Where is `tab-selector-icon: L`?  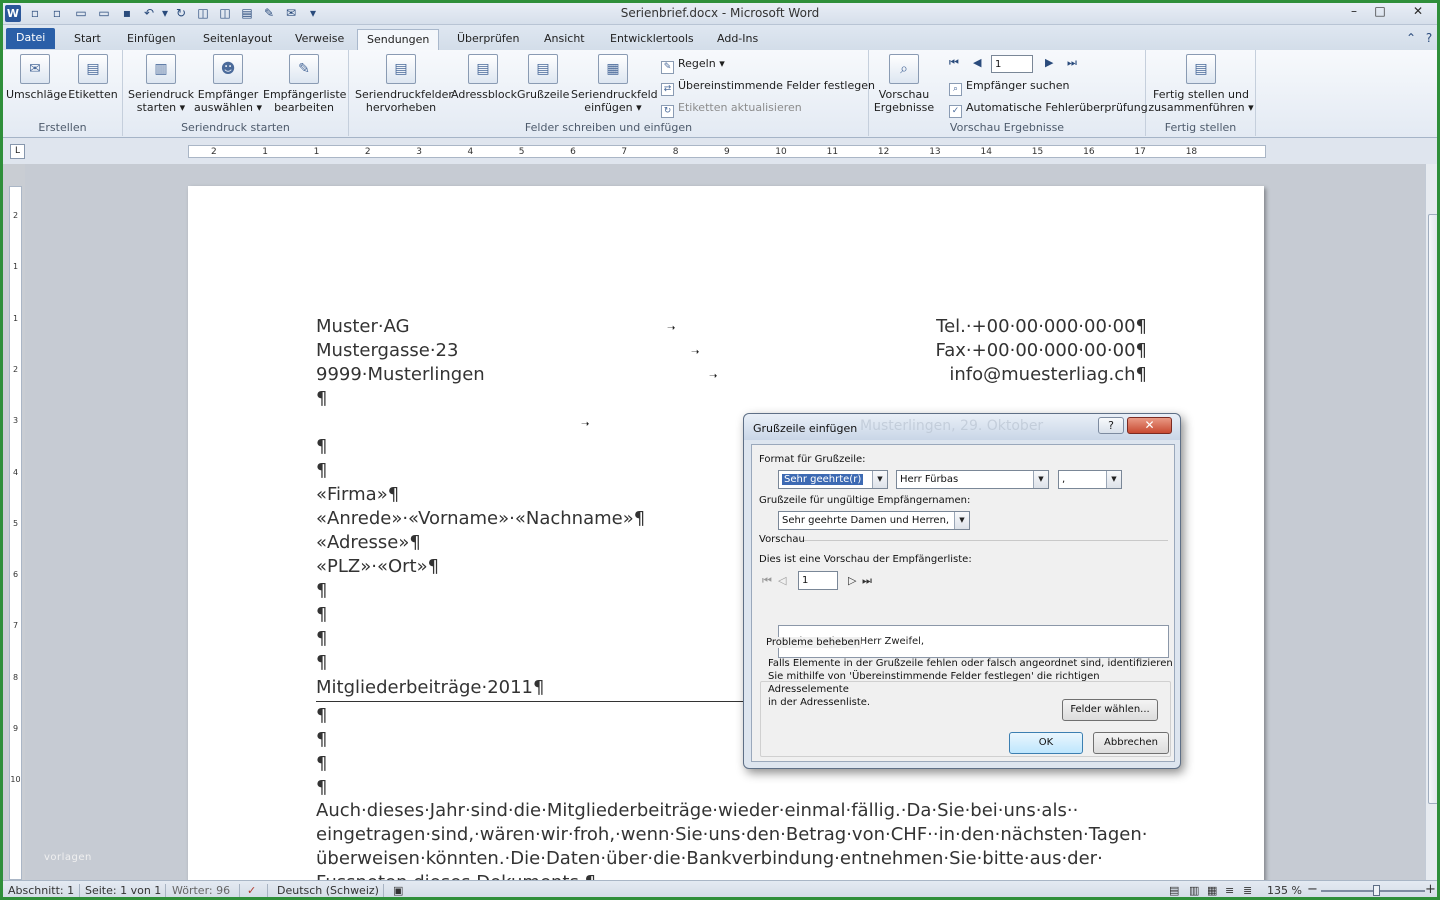 tab-selector-icon: L is located at coordinates (17, 151).